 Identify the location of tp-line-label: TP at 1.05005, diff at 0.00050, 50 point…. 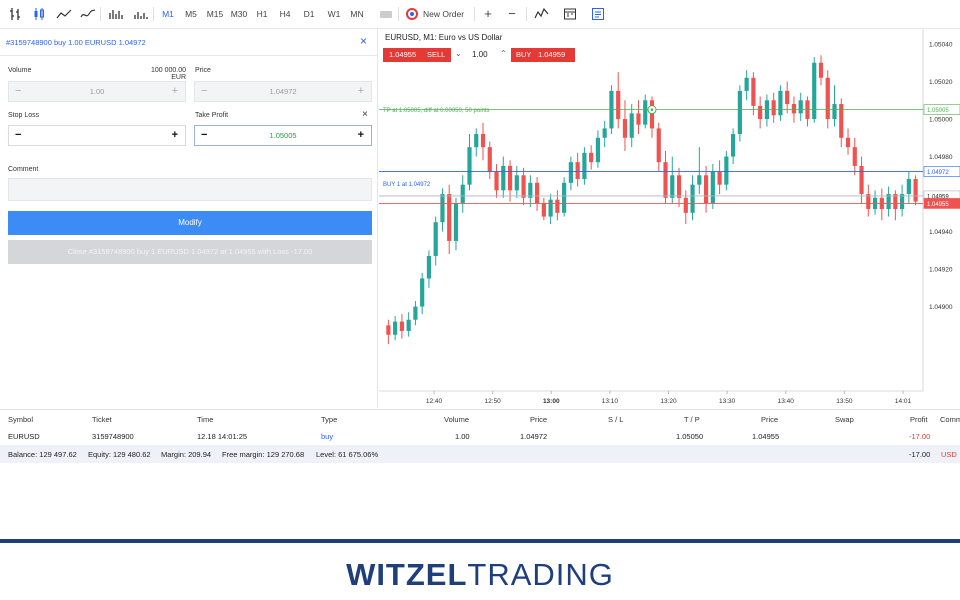
(436, 111).